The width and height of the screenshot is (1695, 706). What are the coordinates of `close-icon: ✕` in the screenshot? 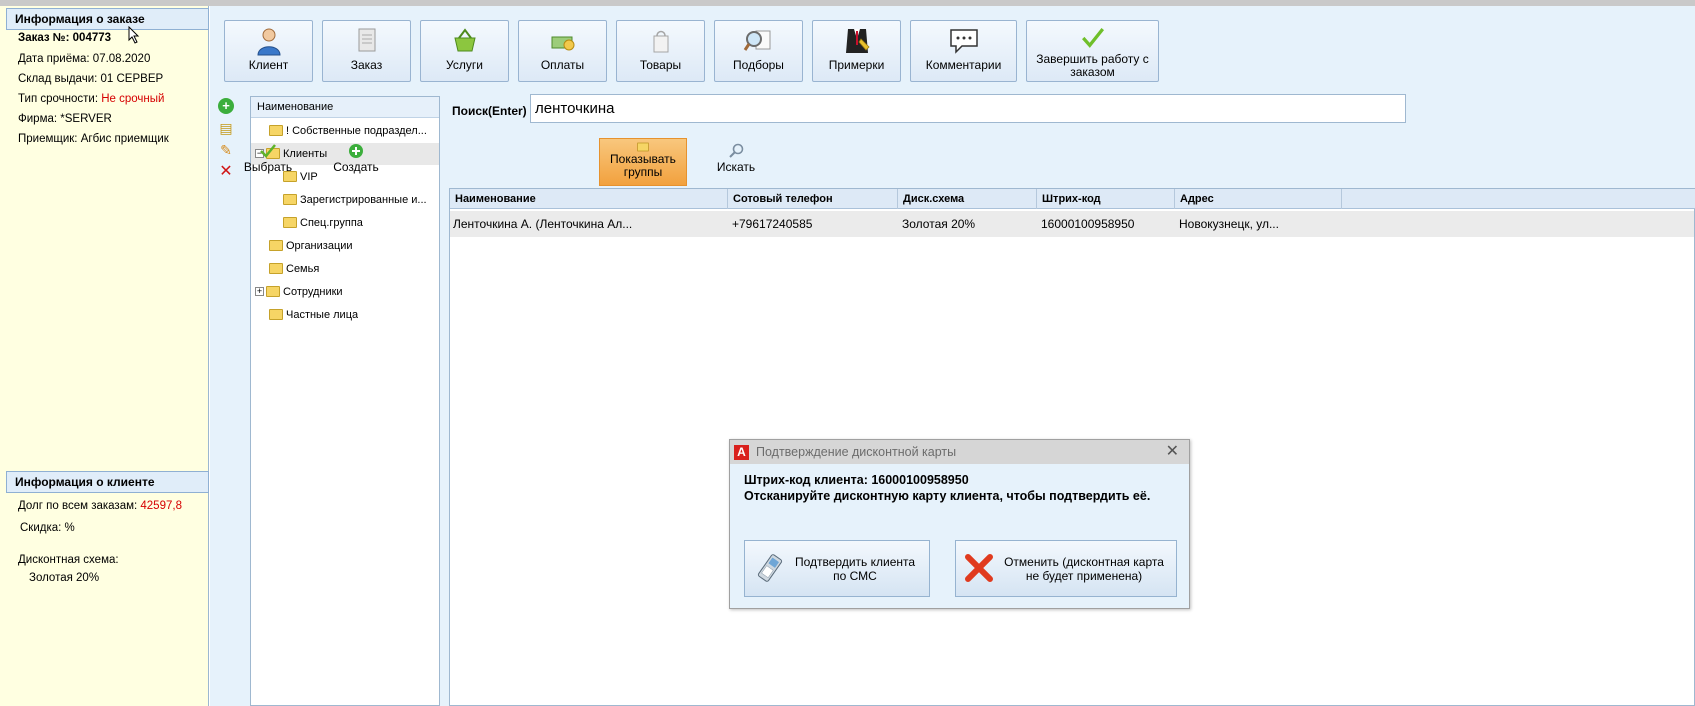 It's located at (1172, 452).